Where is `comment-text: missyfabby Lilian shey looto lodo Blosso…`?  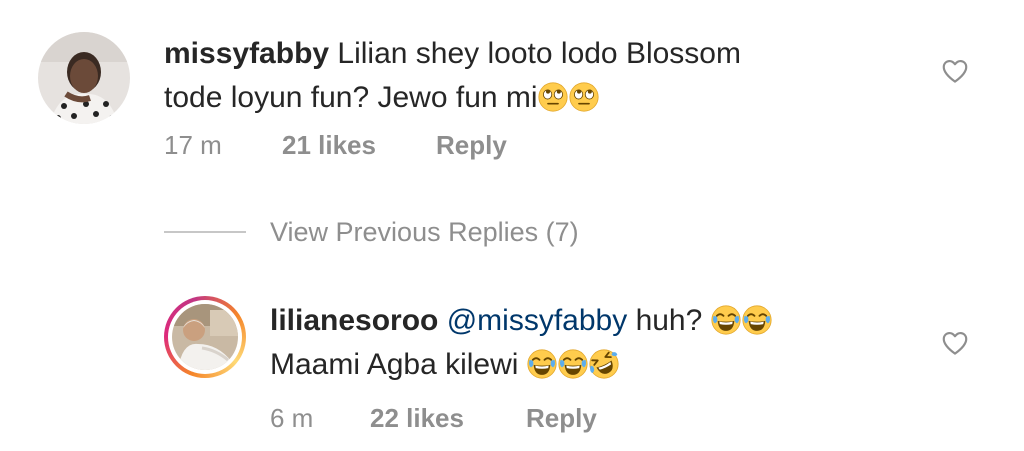 comment-text: missyfabby Lilian shey looto lodo Blosso… is located at coordinates (534, 76).